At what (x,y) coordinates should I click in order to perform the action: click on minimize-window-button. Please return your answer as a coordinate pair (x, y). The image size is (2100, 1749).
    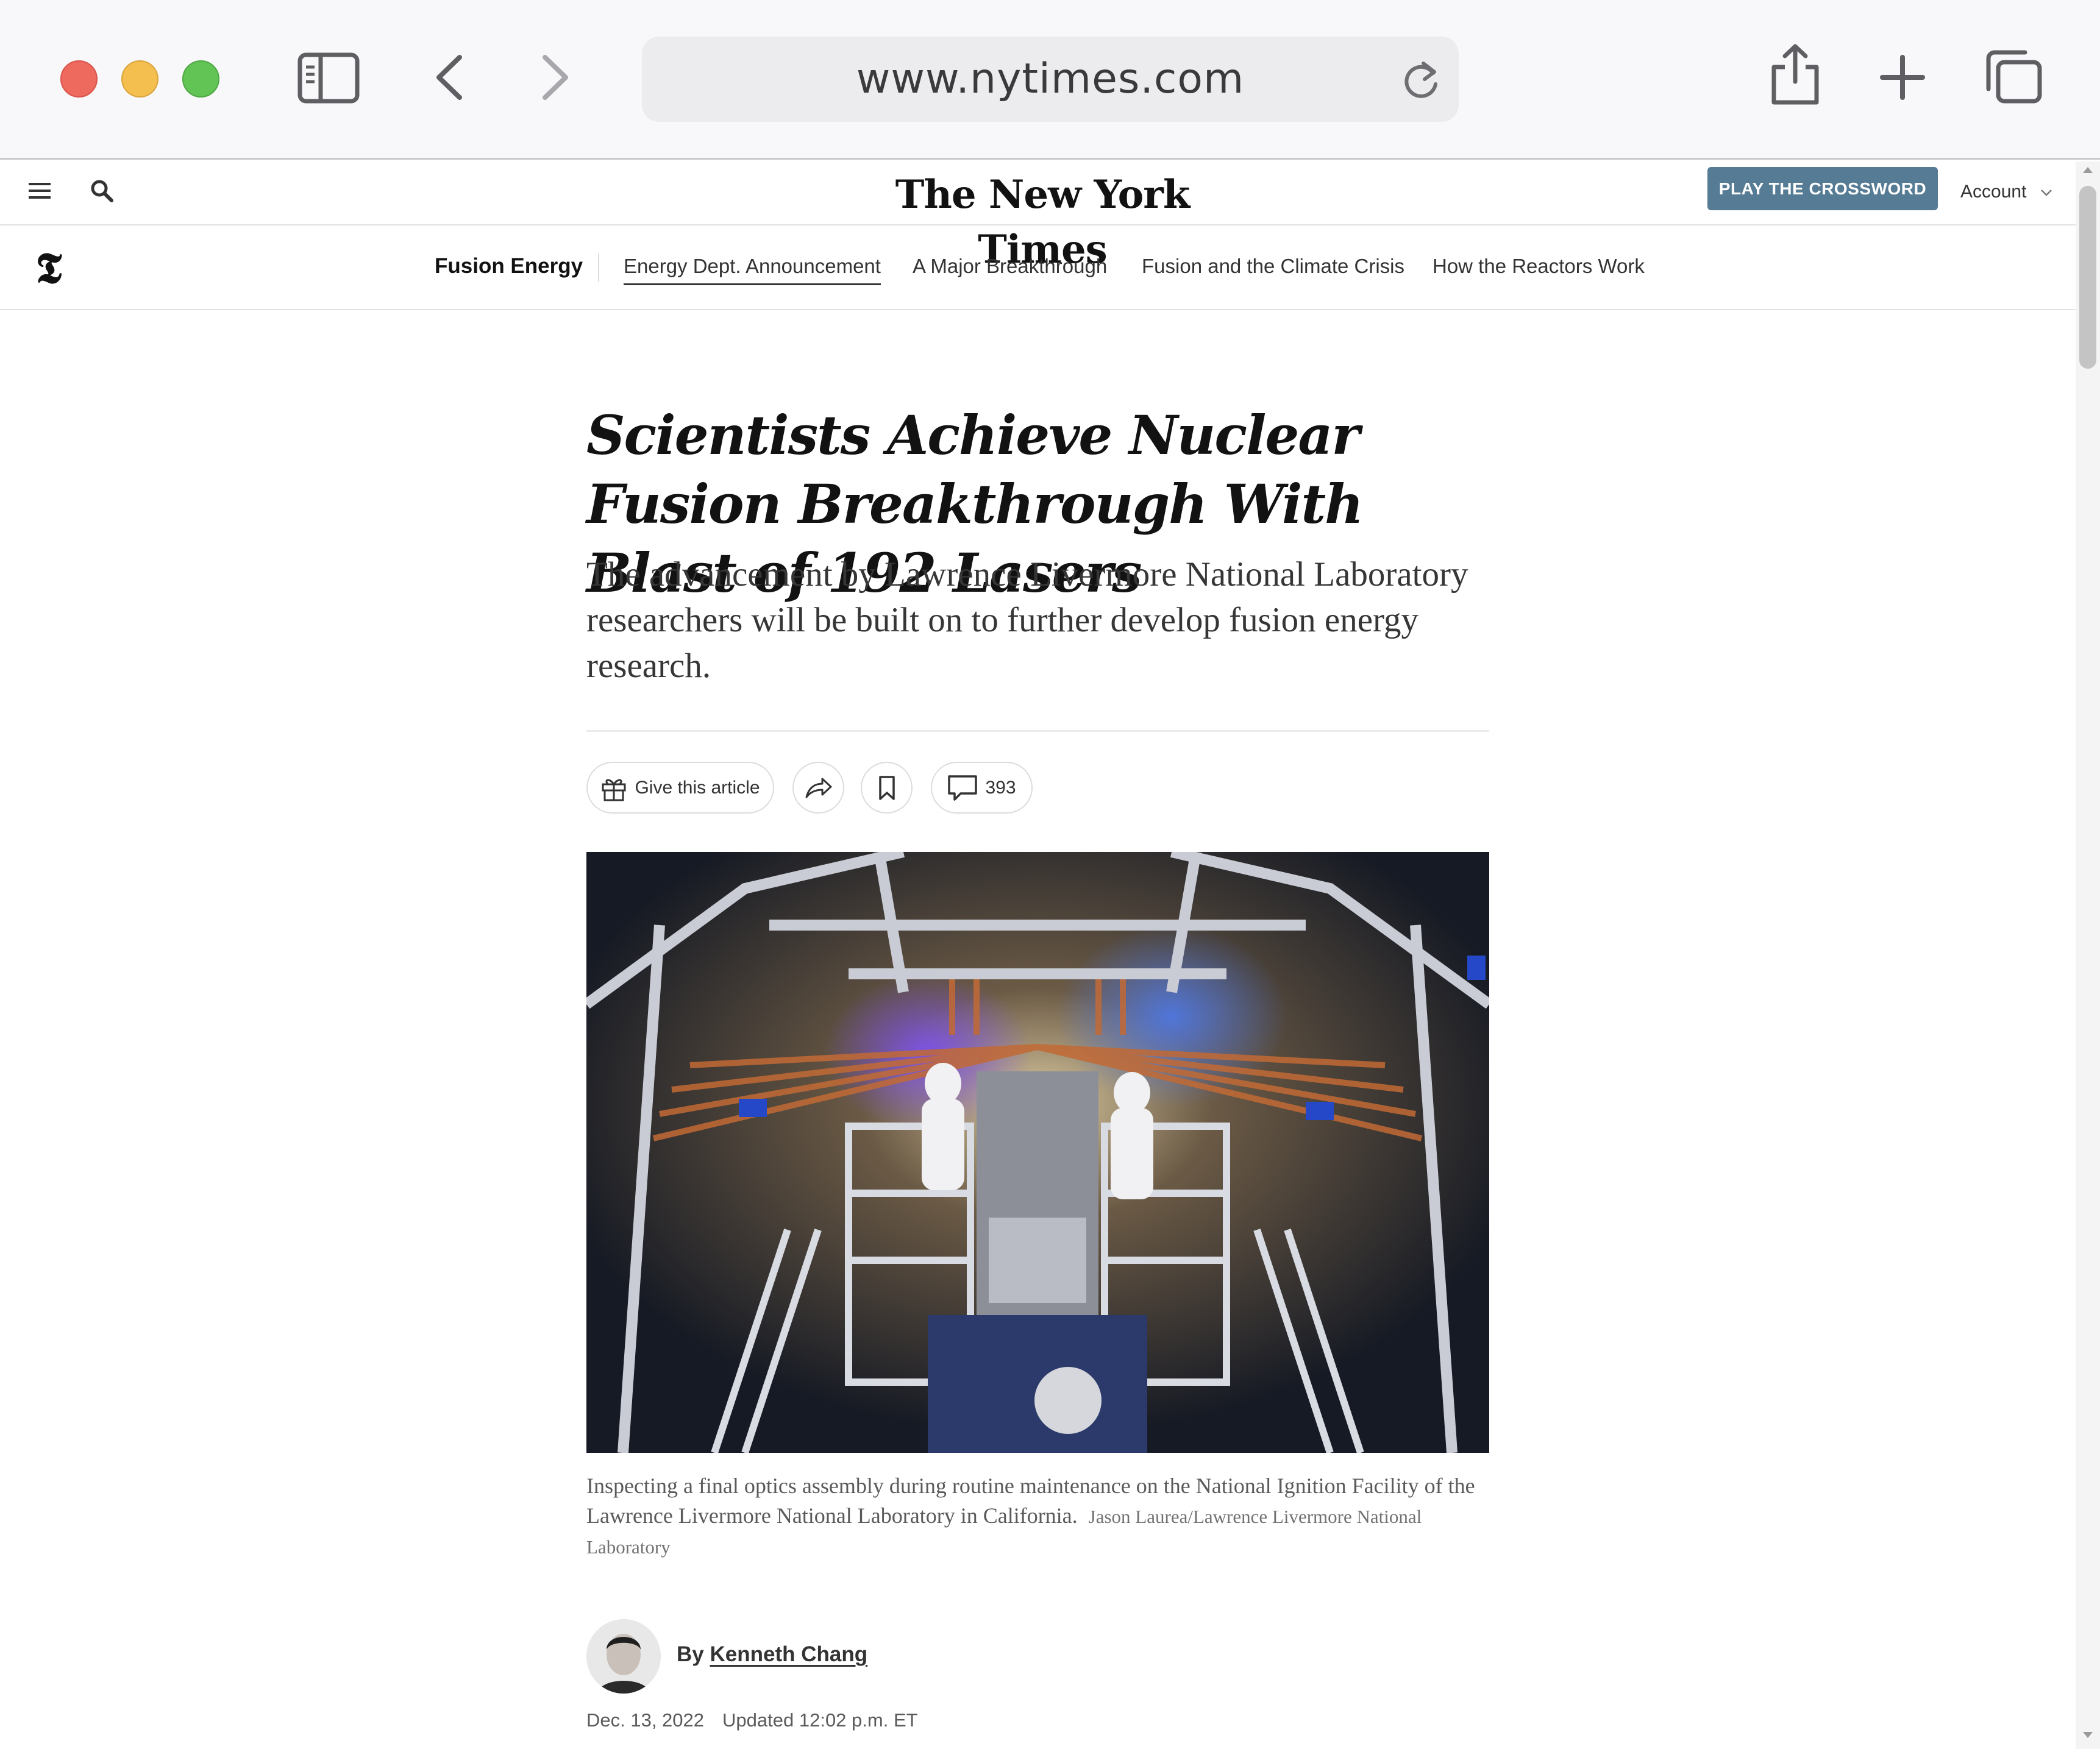
    Looking at the image, I should click on (139, 79).